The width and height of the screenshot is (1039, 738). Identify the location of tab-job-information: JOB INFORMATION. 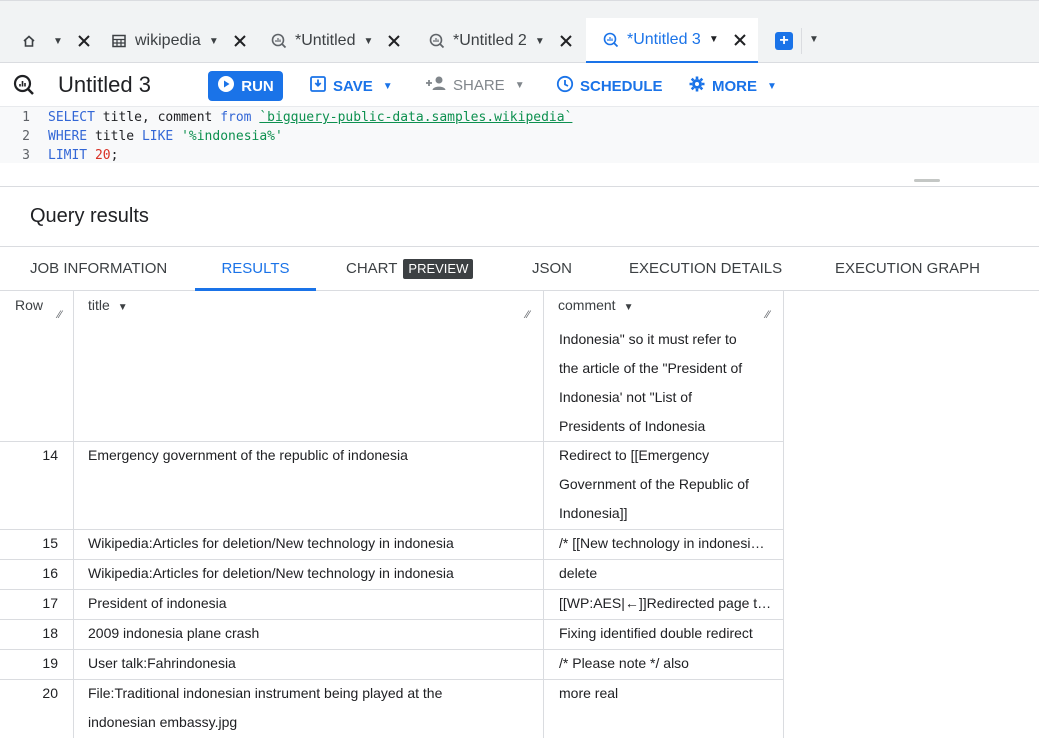
(98, 269).